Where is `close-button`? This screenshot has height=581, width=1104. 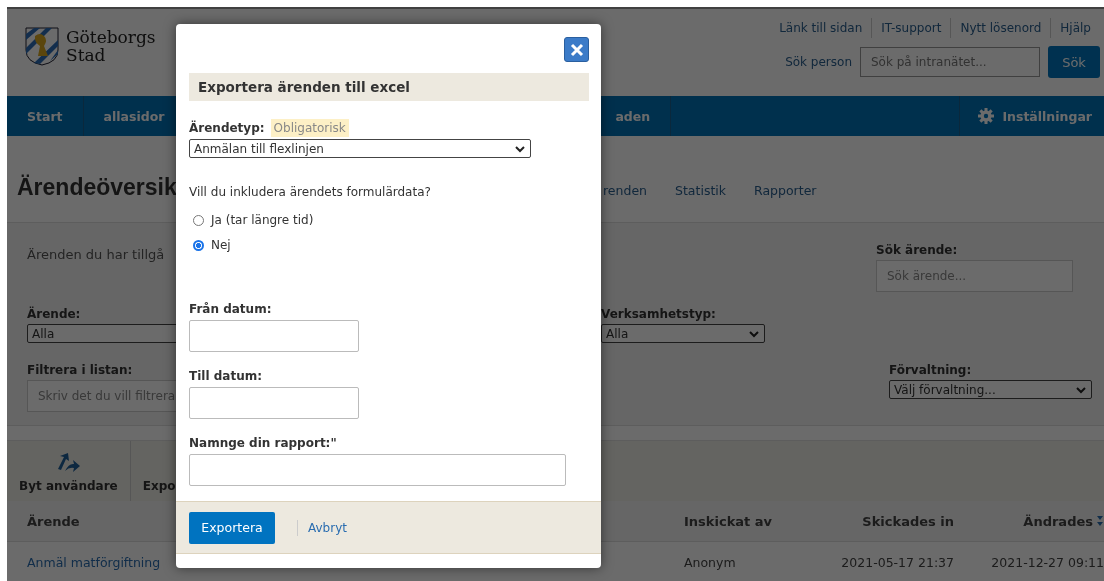
close-button is located at coordinates (576, 49).